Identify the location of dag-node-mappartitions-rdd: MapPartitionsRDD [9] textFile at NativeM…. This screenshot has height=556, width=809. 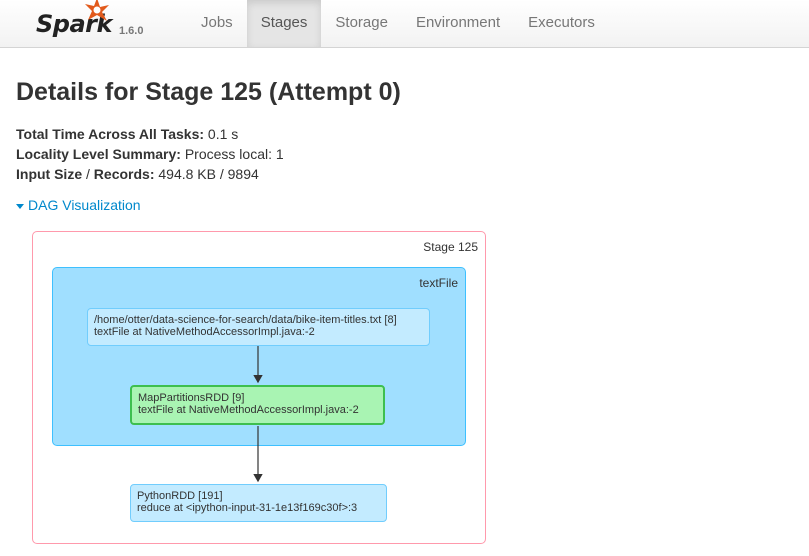
(257, 405).